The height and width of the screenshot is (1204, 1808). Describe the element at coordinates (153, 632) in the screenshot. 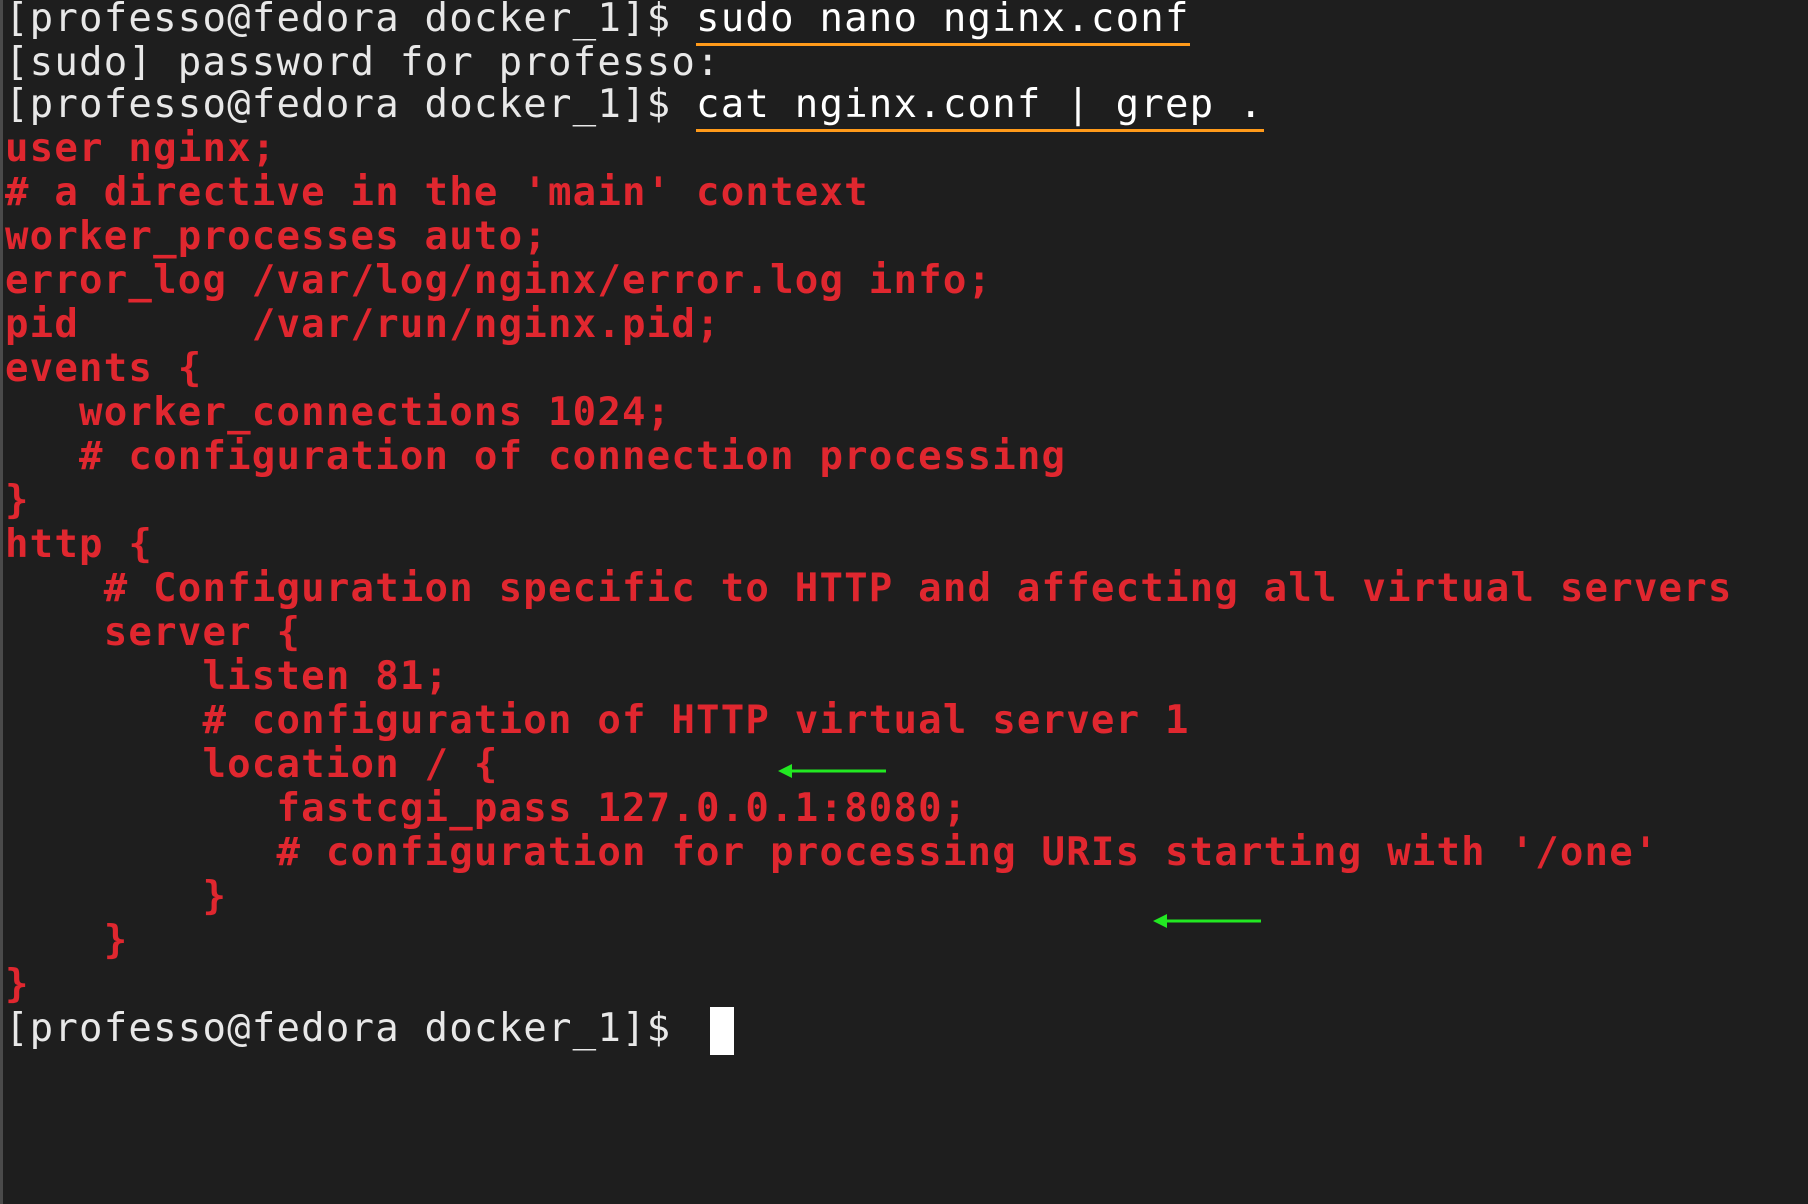

I see `config-line: server {` at that location.